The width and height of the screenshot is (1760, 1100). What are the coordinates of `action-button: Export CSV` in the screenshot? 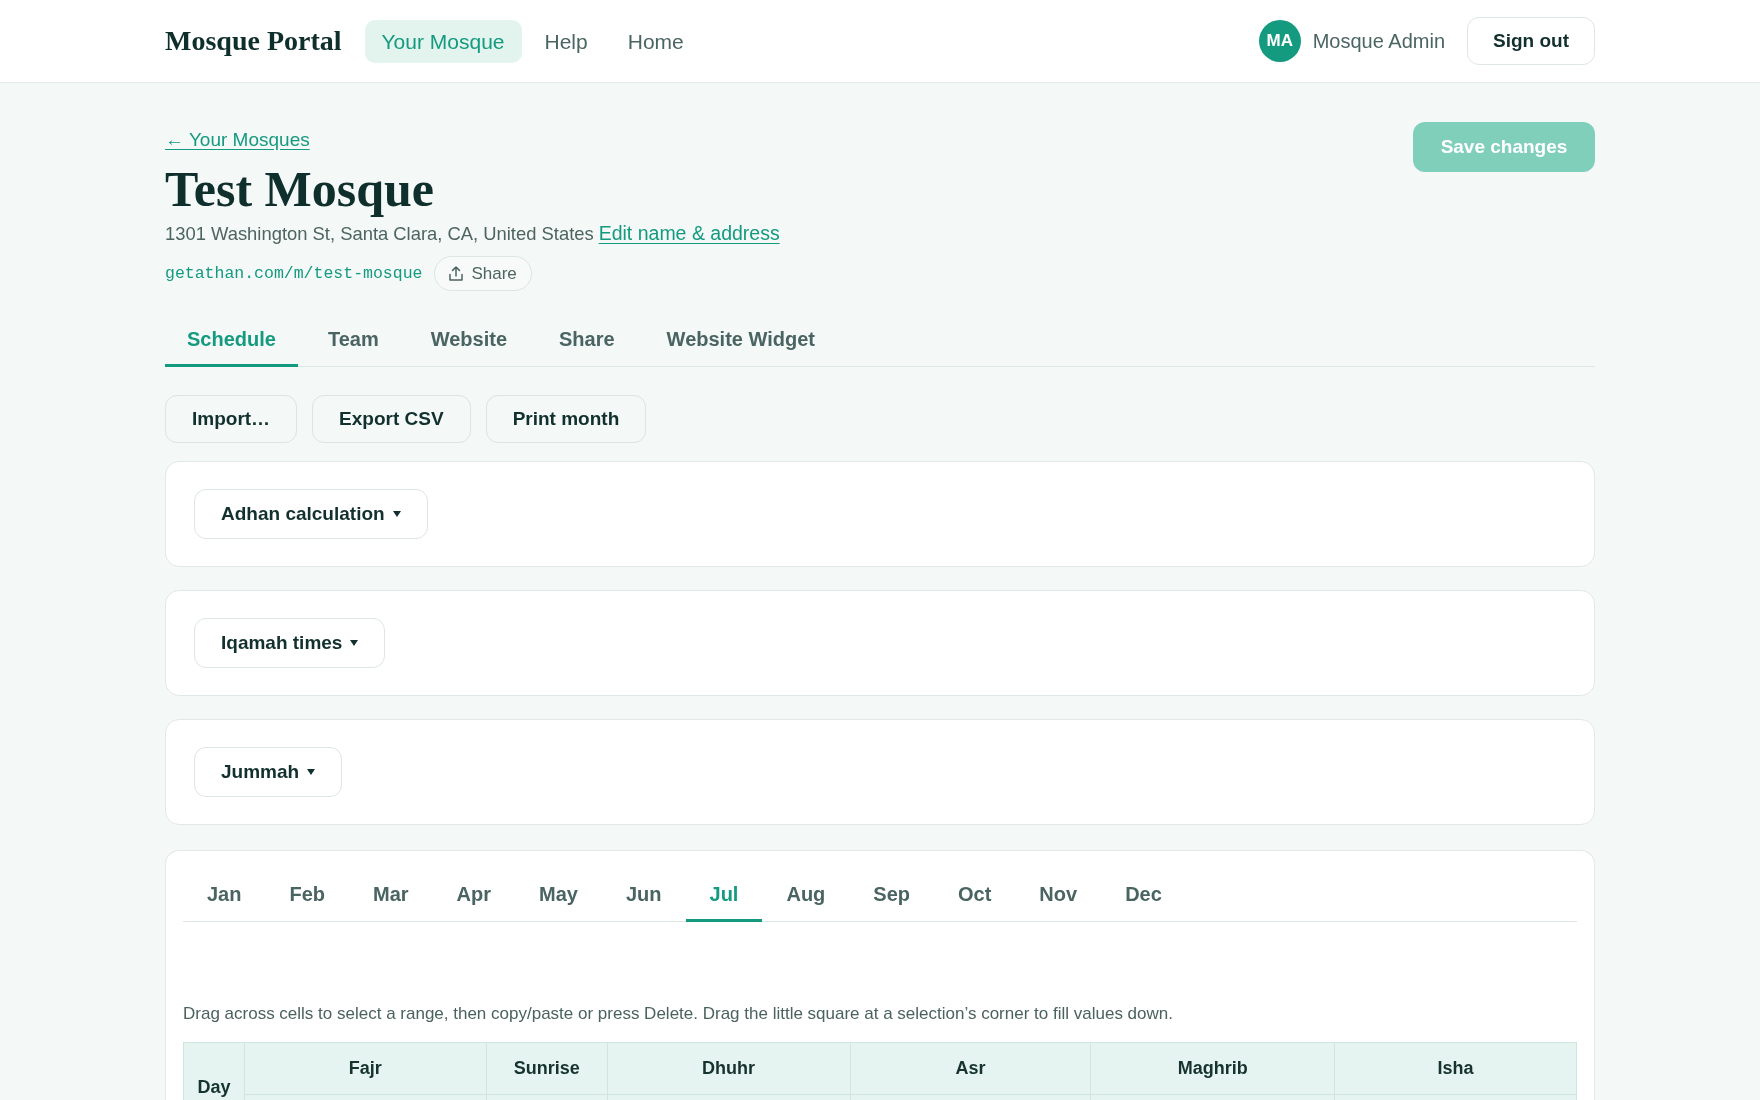 It's located at (391, 419).